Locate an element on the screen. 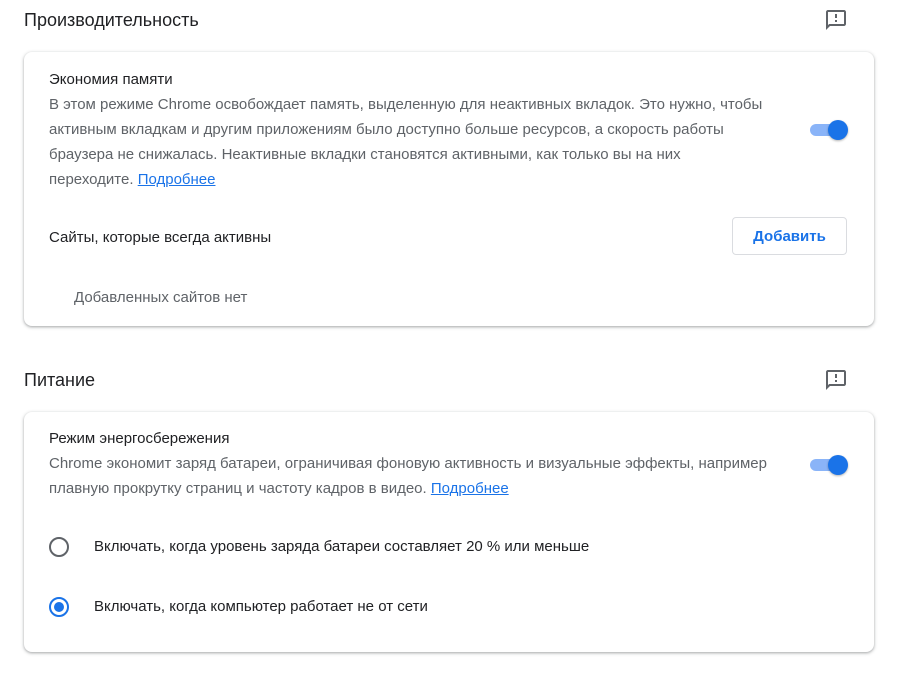 This screenshot has width=907, height=688. performance-section-header: Производительность is located at coordinates (437, 20).